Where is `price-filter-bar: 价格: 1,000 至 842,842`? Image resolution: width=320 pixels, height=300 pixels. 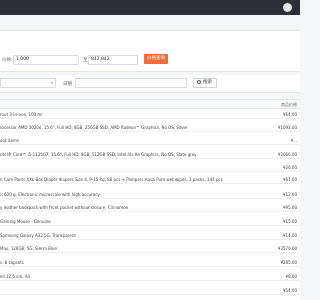
price-filter-bar: 价格: 1,000 至 842,842 is located at coordinates (150, 51).